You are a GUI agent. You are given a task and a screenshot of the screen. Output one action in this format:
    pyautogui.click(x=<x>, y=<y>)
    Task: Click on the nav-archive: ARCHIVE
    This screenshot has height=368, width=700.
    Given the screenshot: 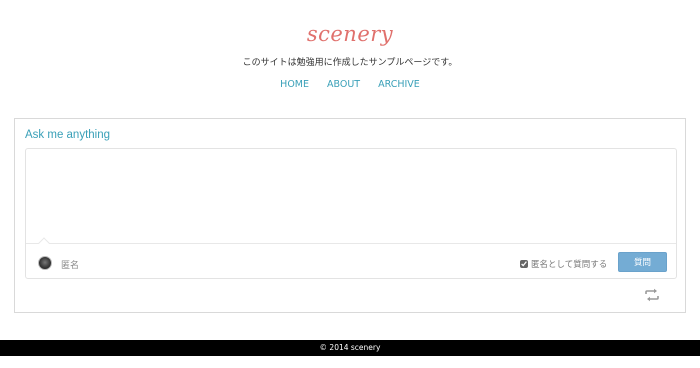 What is the action you would take?
    pyautogui.click(x=399, y=84)
    